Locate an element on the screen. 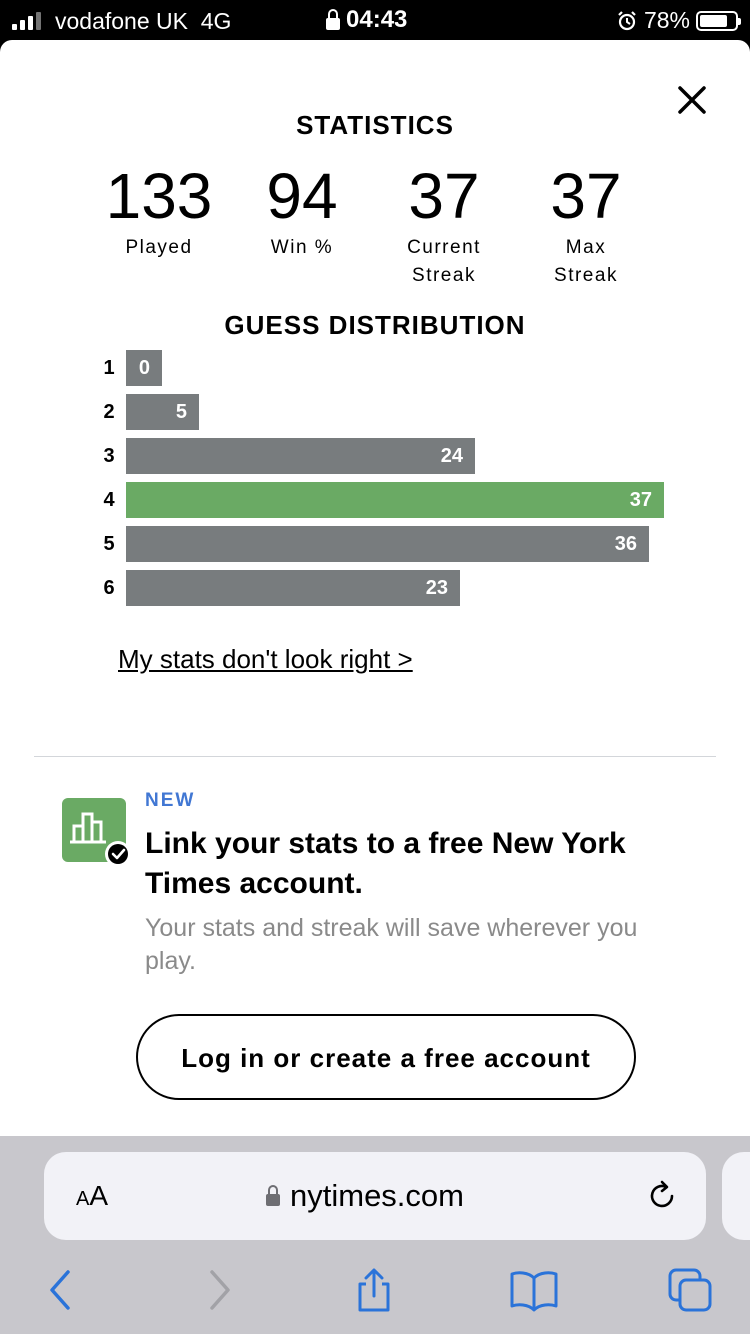  browser-toolbar: AA nytimes.com is located at coordinates (375, 1235).